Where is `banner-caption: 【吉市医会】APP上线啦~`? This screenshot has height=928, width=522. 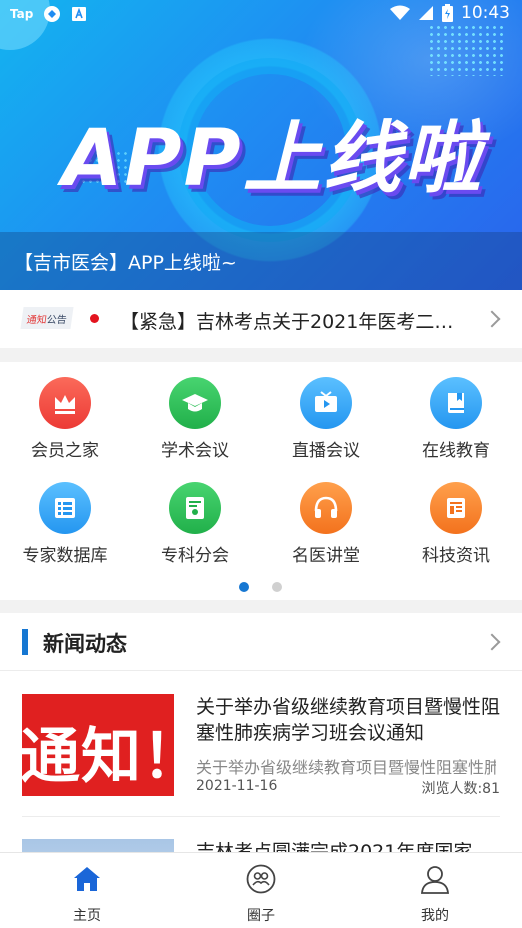
banner-caption: 【吉市医会】APP上线啦~ is located at coordinates (125, 263).